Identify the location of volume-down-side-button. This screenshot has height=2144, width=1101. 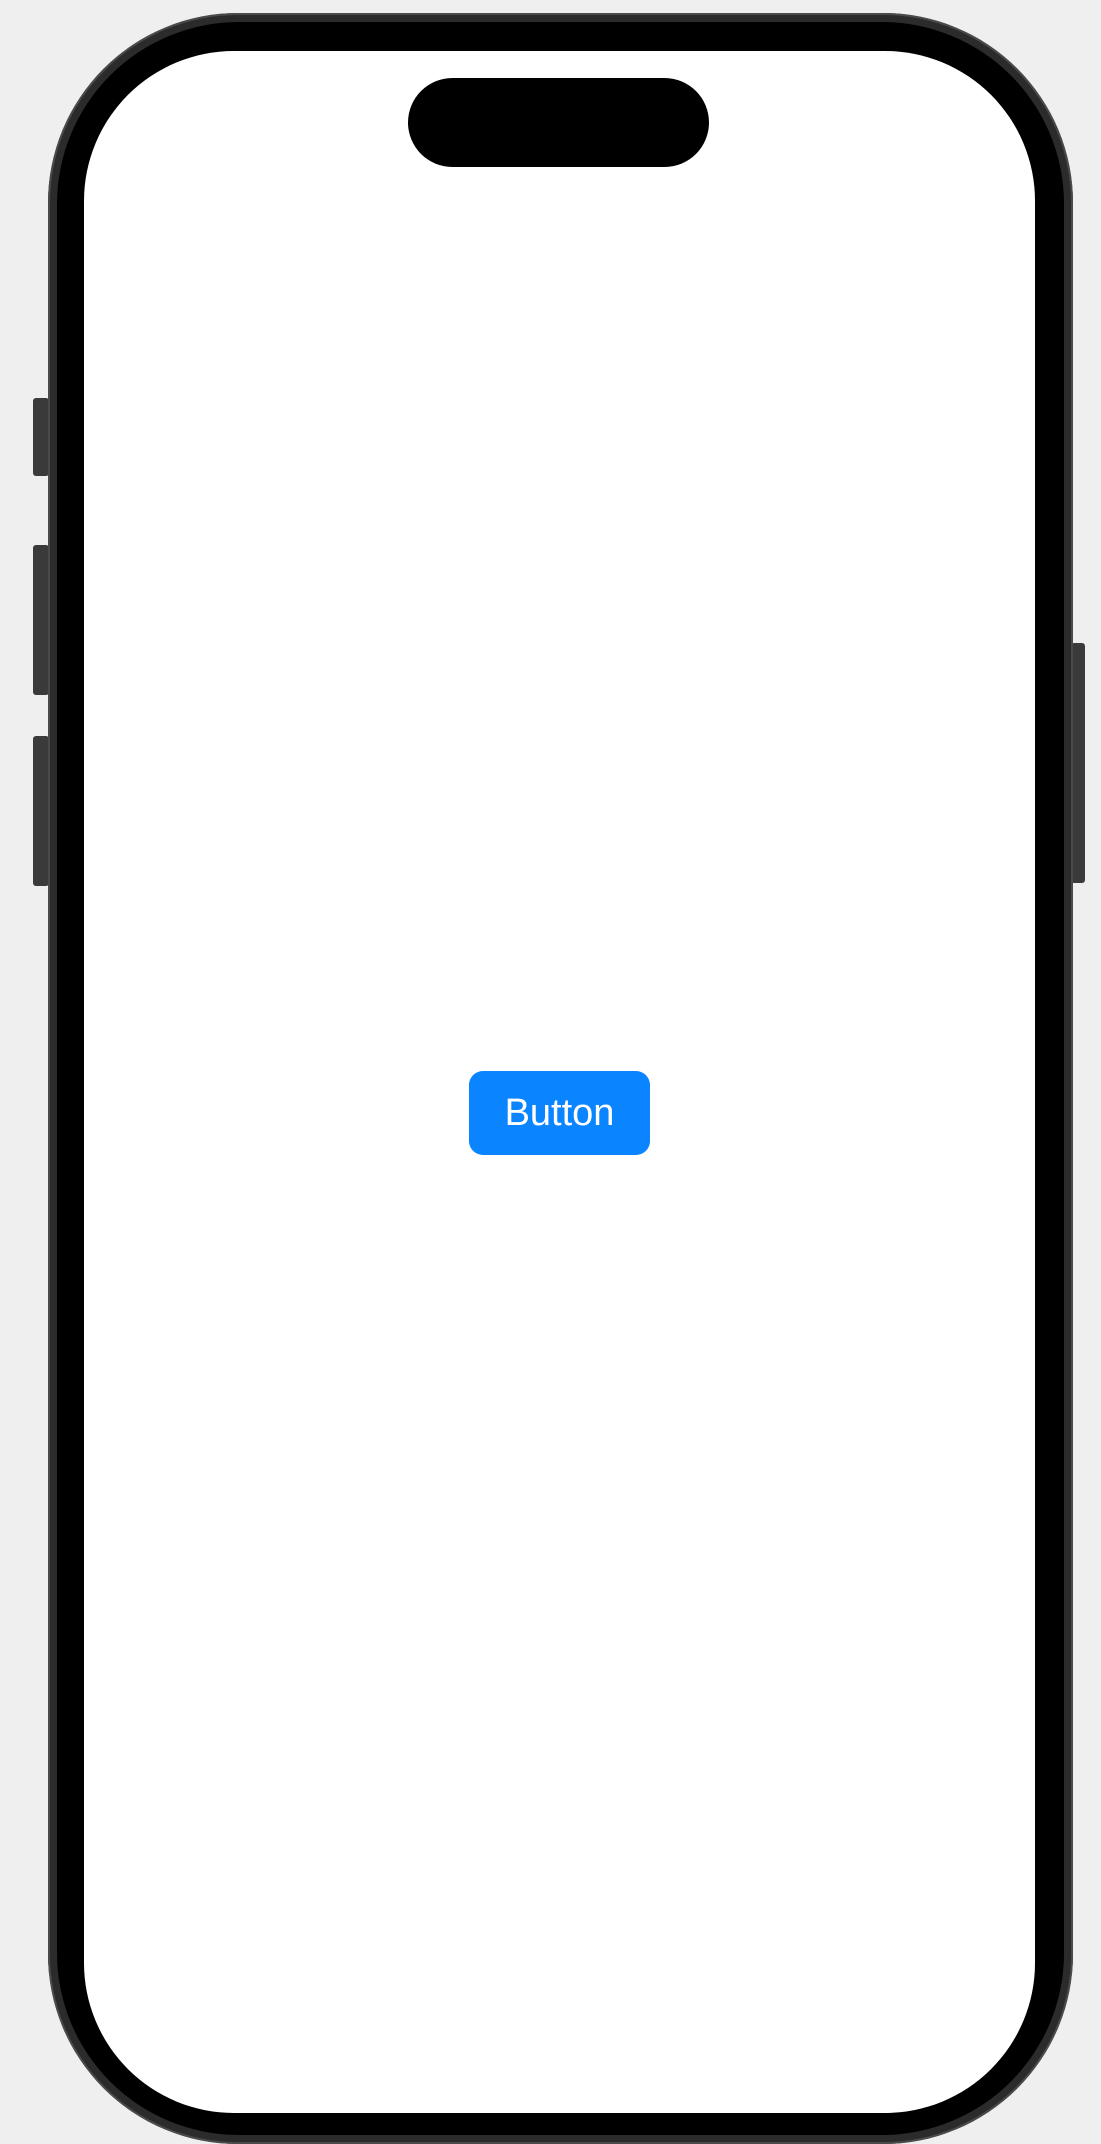
(41, 811).